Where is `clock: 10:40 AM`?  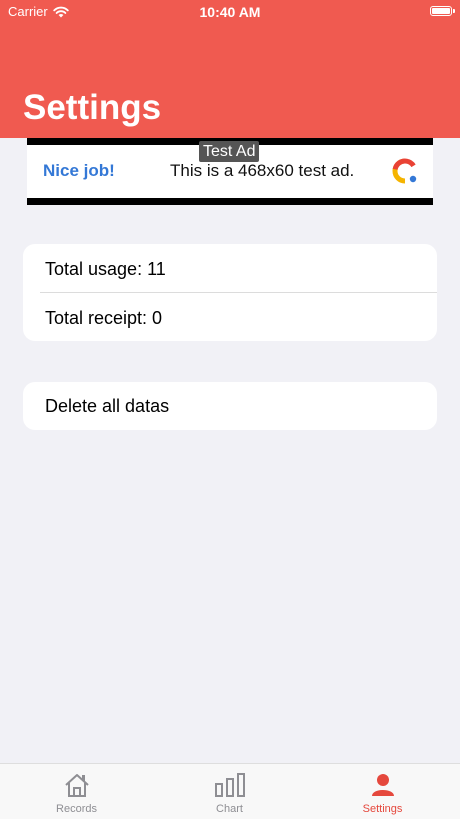 clock: 10:40 AM is located at coordinates (230, 12).